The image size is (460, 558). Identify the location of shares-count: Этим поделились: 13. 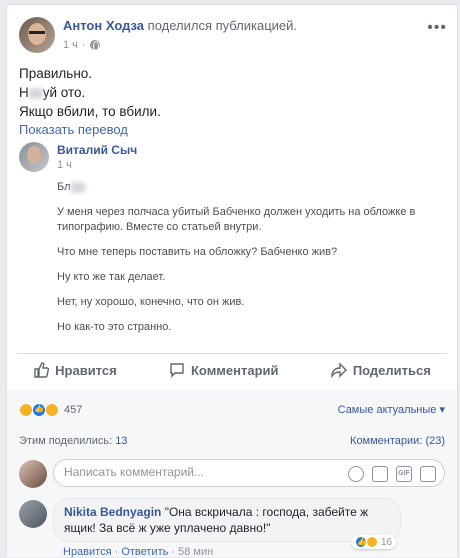
(73, 441).